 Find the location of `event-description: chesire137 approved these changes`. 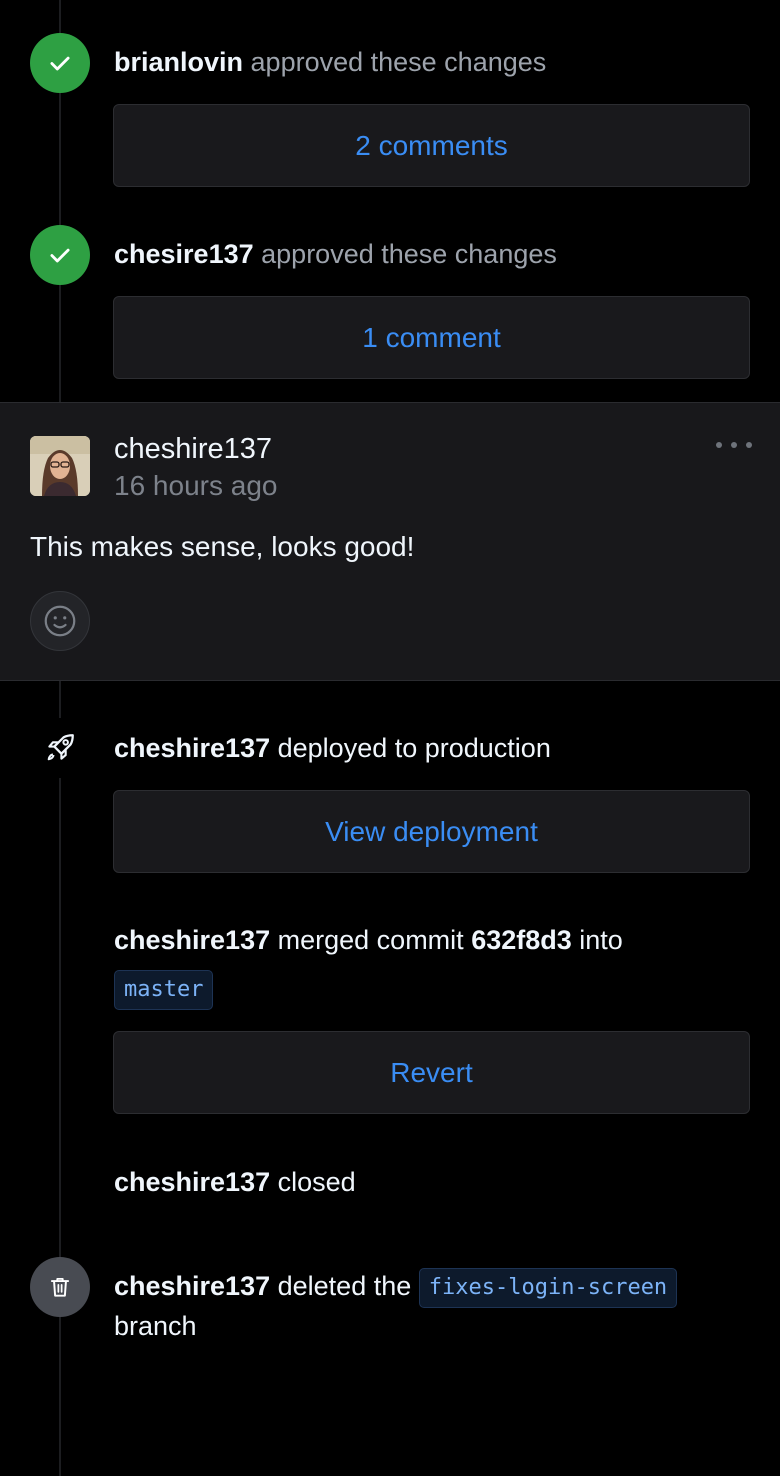

event-description: chesire137 approved these changes is located at coordinates (432, 254).